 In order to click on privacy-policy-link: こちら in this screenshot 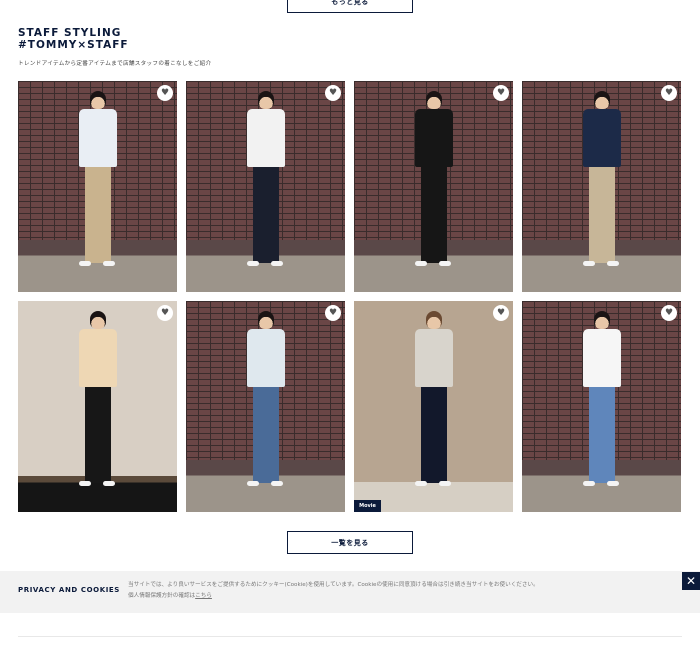, I will do `click(203, 596)`.